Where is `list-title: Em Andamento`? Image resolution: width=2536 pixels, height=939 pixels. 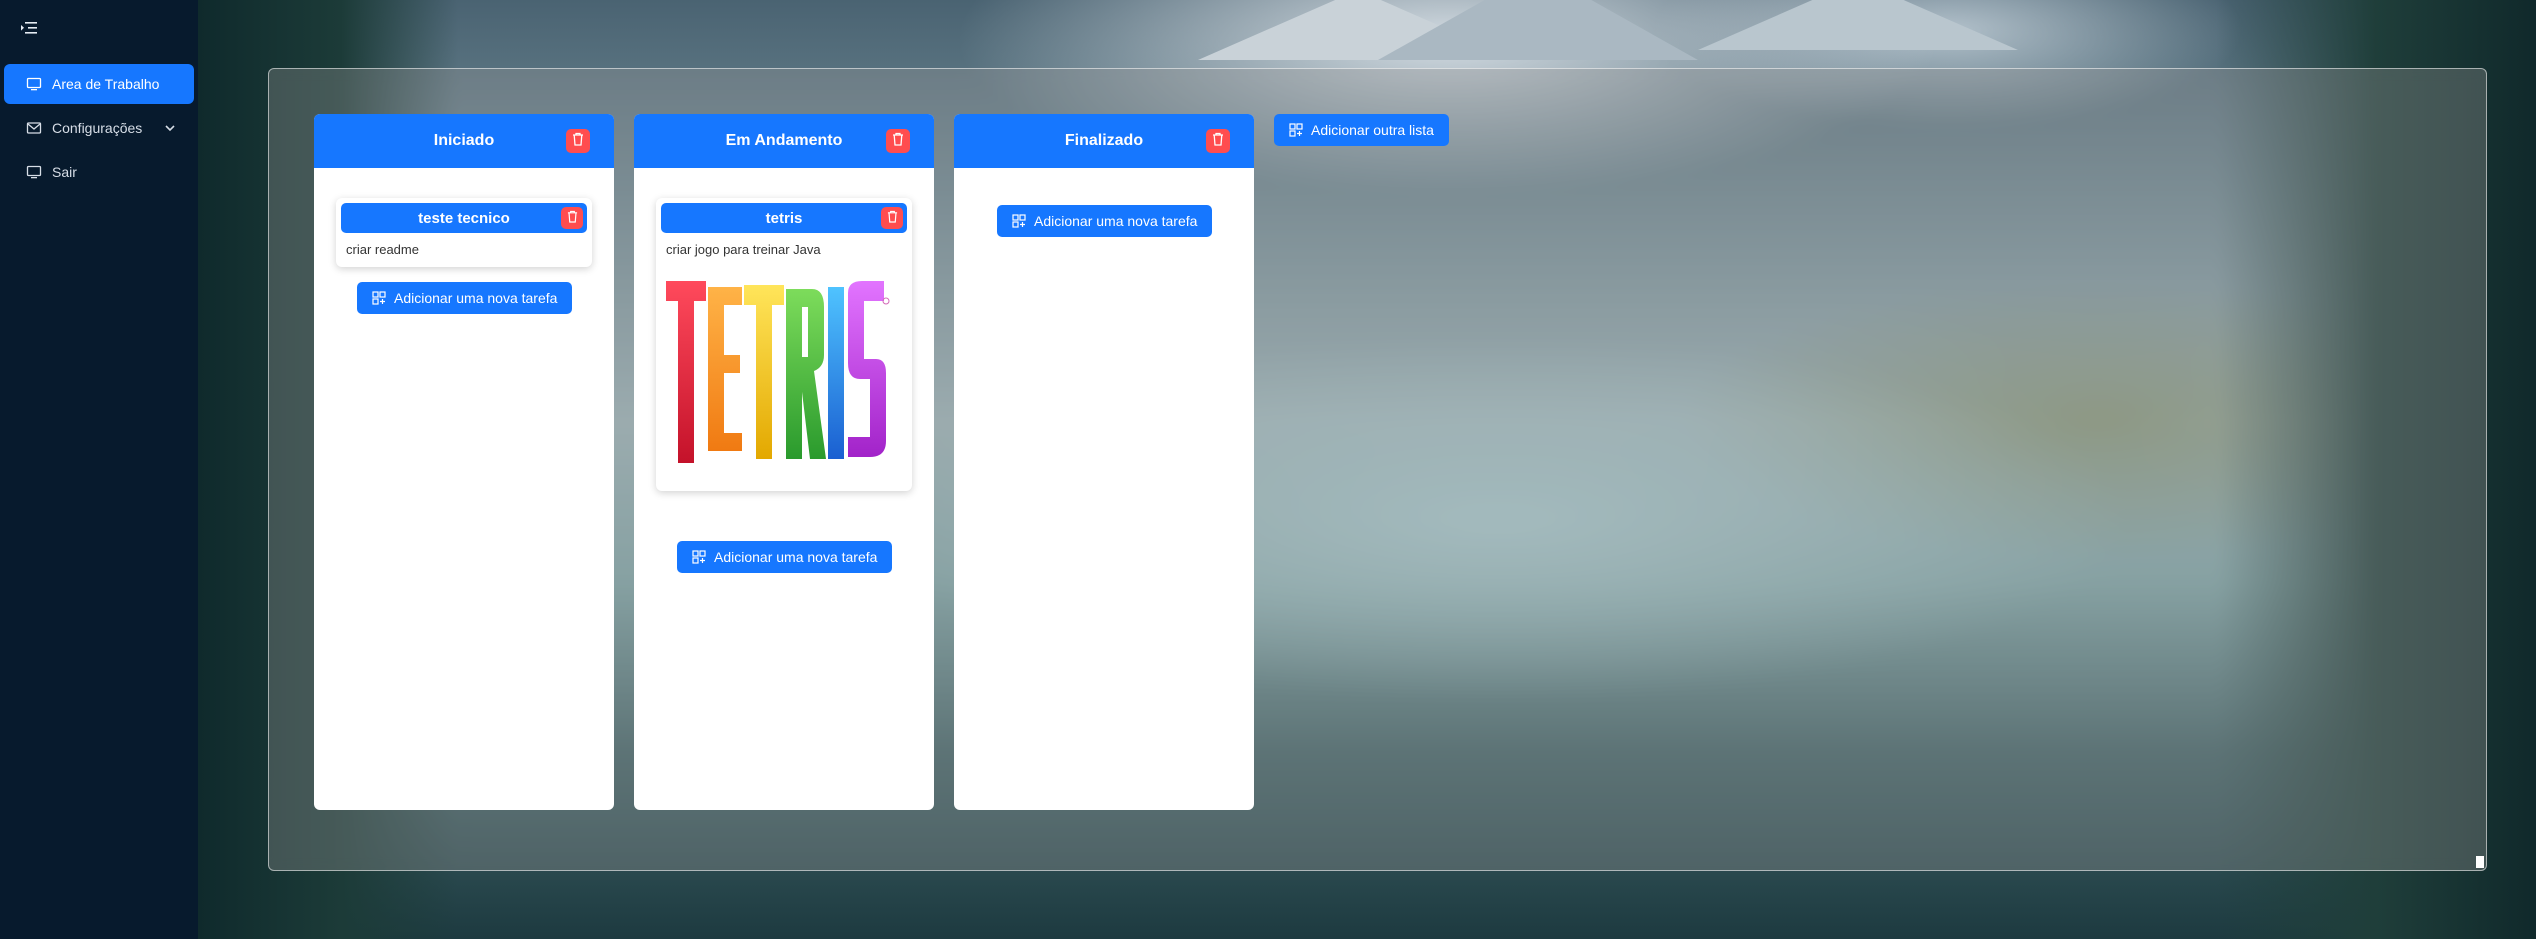 list-title: Em Andamento is located at coordinates (784, 140).